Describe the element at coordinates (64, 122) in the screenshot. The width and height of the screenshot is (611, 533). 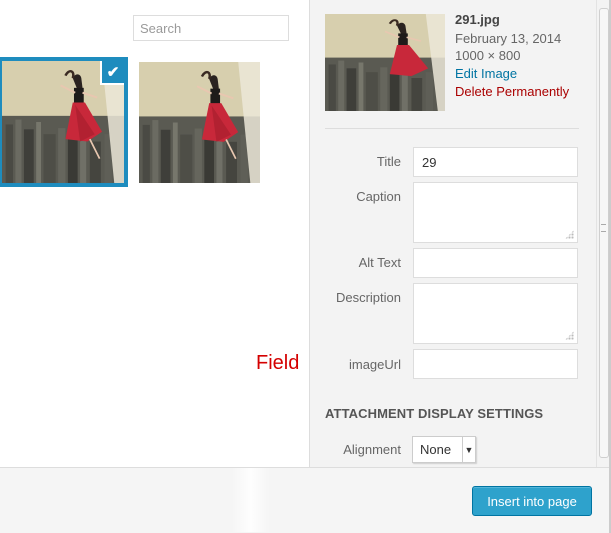
I see `attachment-thumbnail-selected: ✔` at that location.